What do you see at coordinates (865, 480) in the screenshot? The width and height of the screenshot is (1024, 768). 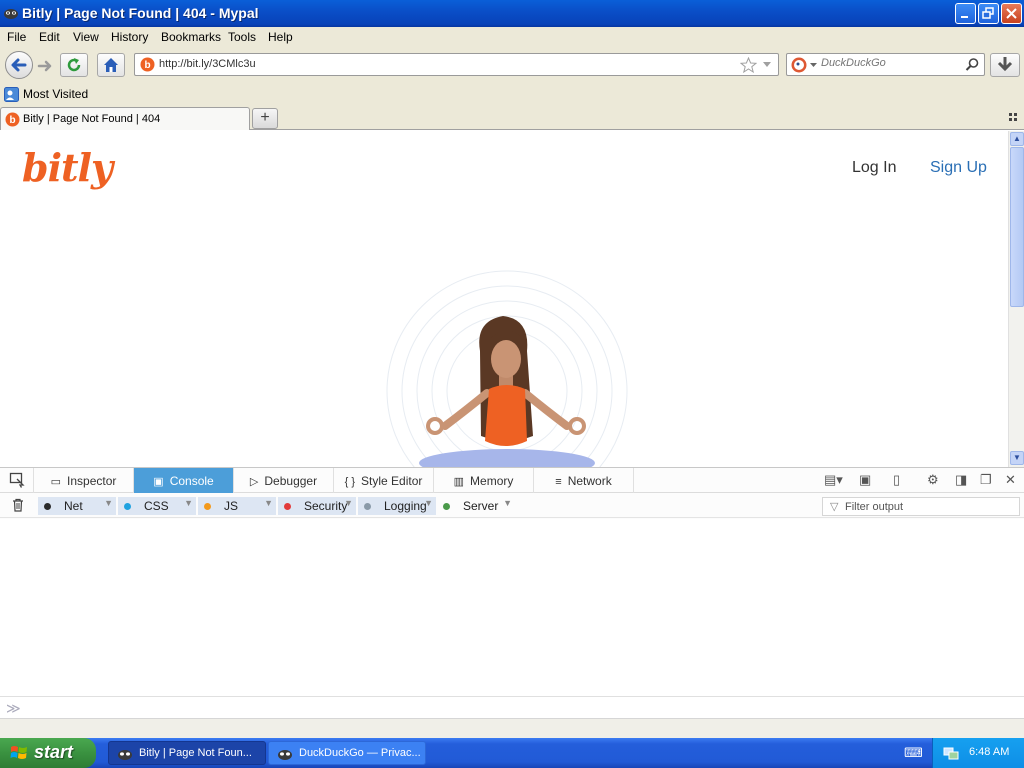 I see `split-console-icon: ▣` at bounding box center [865, 480].